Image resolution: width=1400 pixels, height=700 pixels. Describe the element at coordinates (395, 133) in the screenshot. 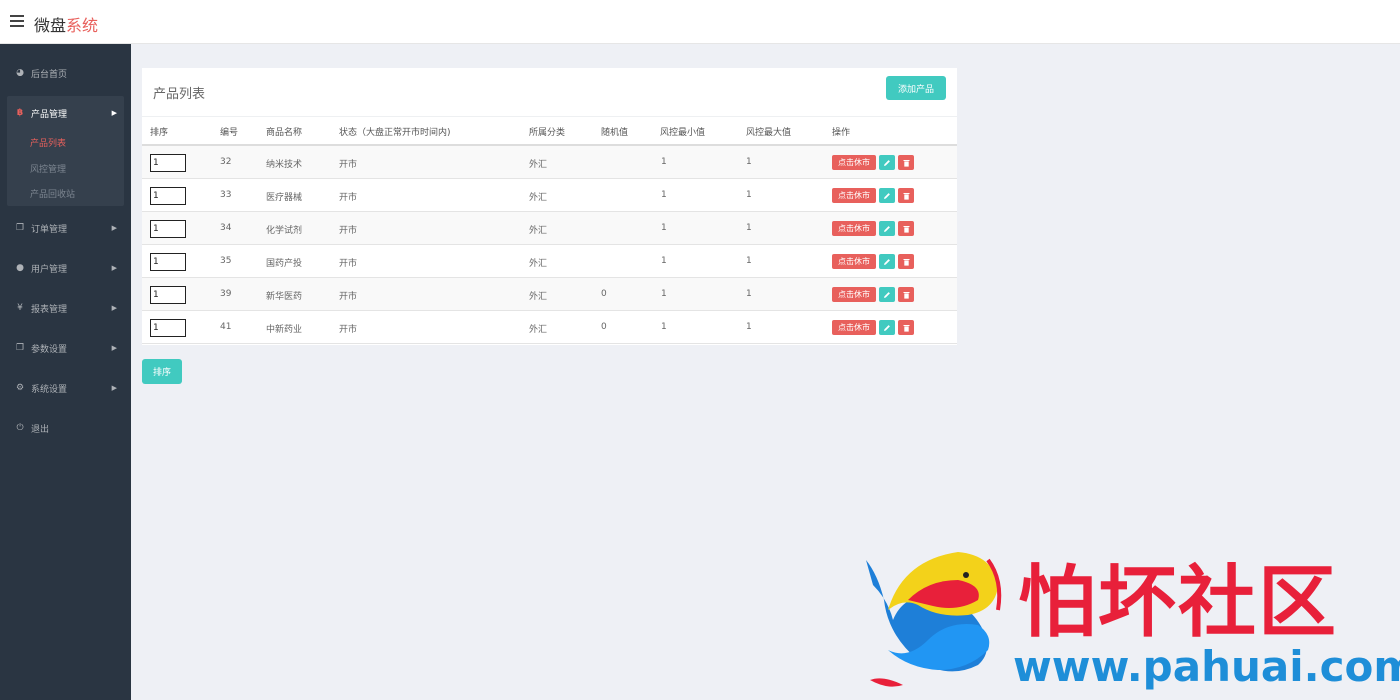

I see `column-header: 状态（大盘正常开市时间内)` at that location.